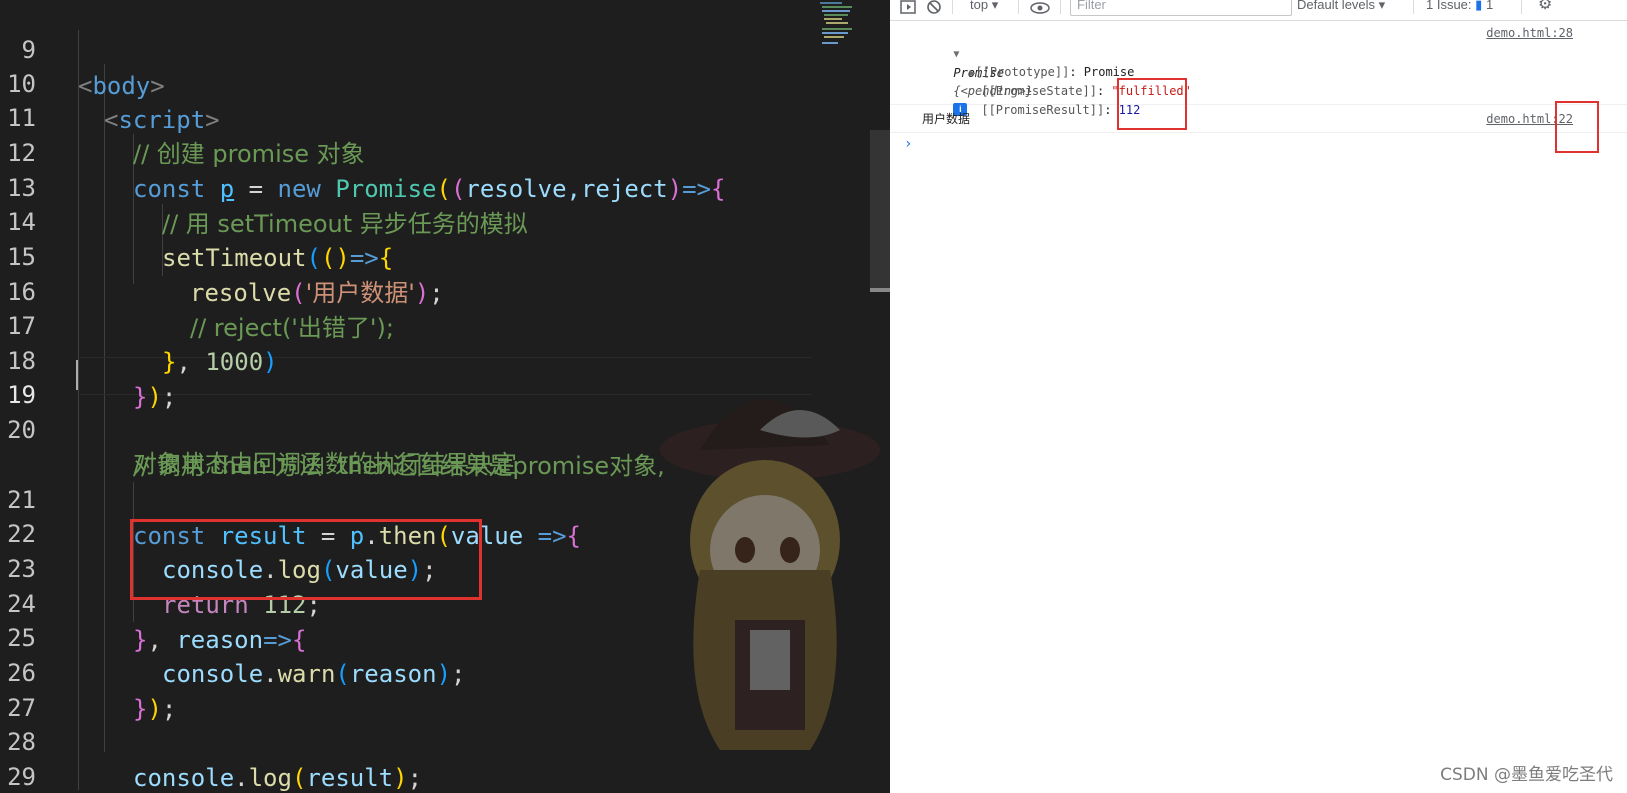 The height and width of the screenshot is (793, 1627). I want to click on console-entry-log: 用户数据 demo.html:22, so click(1258, 120).